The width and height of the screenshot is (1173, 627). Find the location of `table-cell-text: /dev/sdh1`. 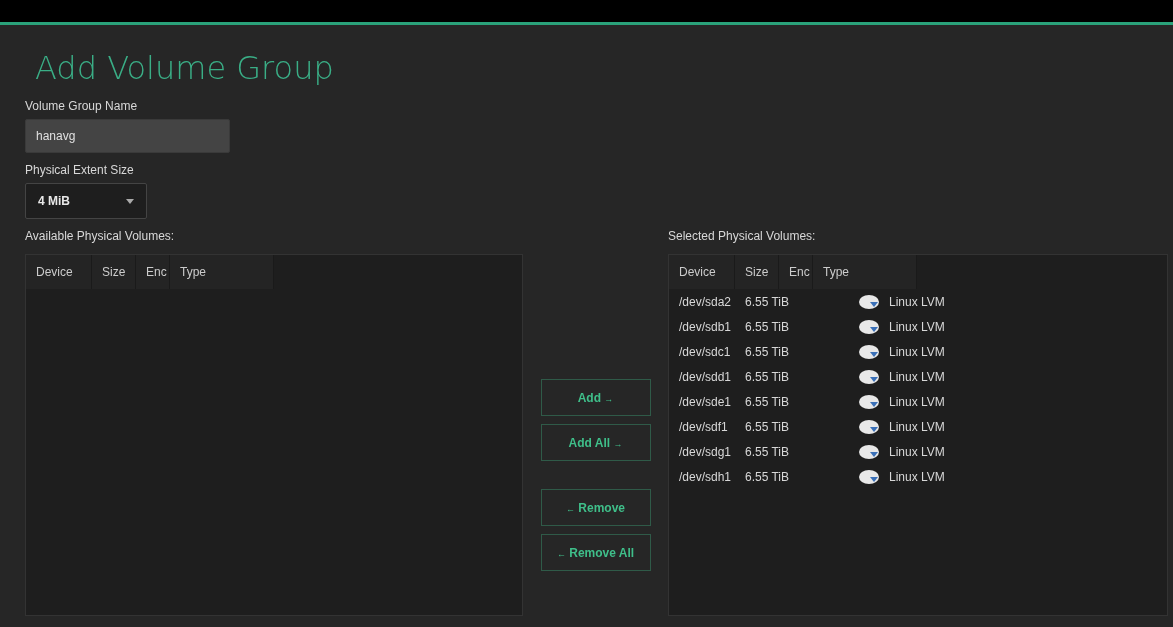

table-cell-text: /dev/sdh1 is located at coordinates (706, 476).